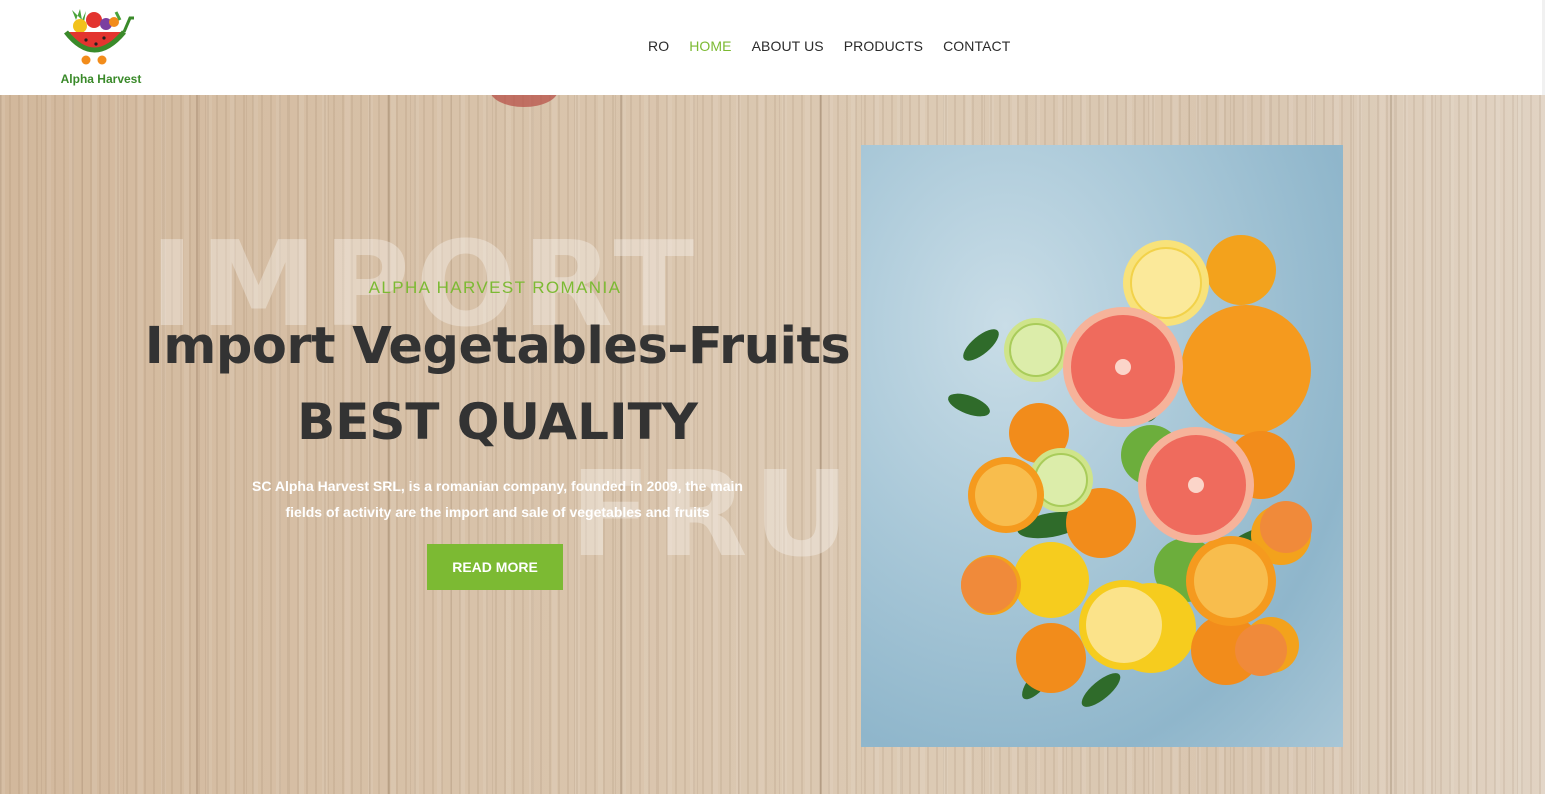 The height and width of the screenshot is (794, 1545). What do you see at coordinates (497, 422) in the screenshot?
I see `hero-subtitle: BEST QUALITY` at bounding box center [497, 422].